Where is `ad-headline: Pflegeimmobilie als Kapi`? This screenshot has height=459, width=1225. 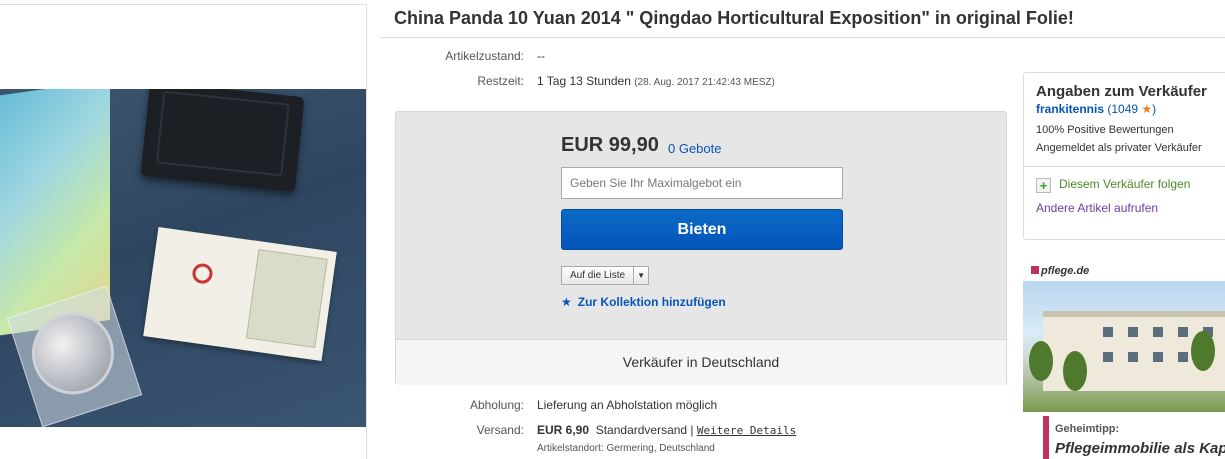 ad-headline: Pflegeimmobilie als Kapi is located at coordinates (1140, 448).